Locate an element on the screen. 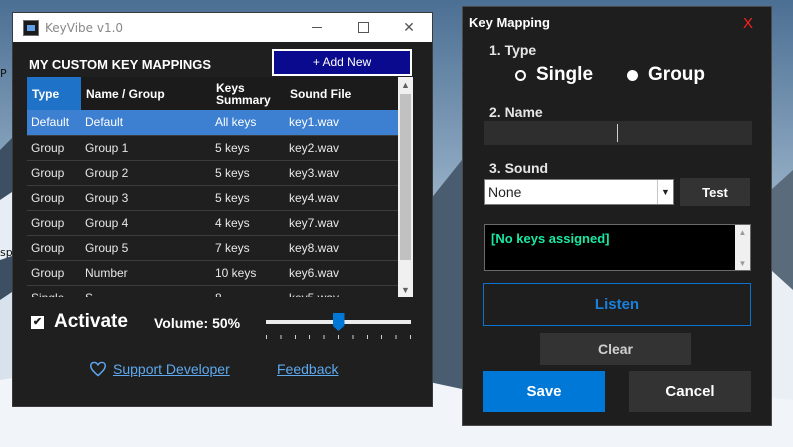 The height and width of the screenshot is (447, 793). table-scrollbar: ▲ ▼ is located at coordinates (405, 187).